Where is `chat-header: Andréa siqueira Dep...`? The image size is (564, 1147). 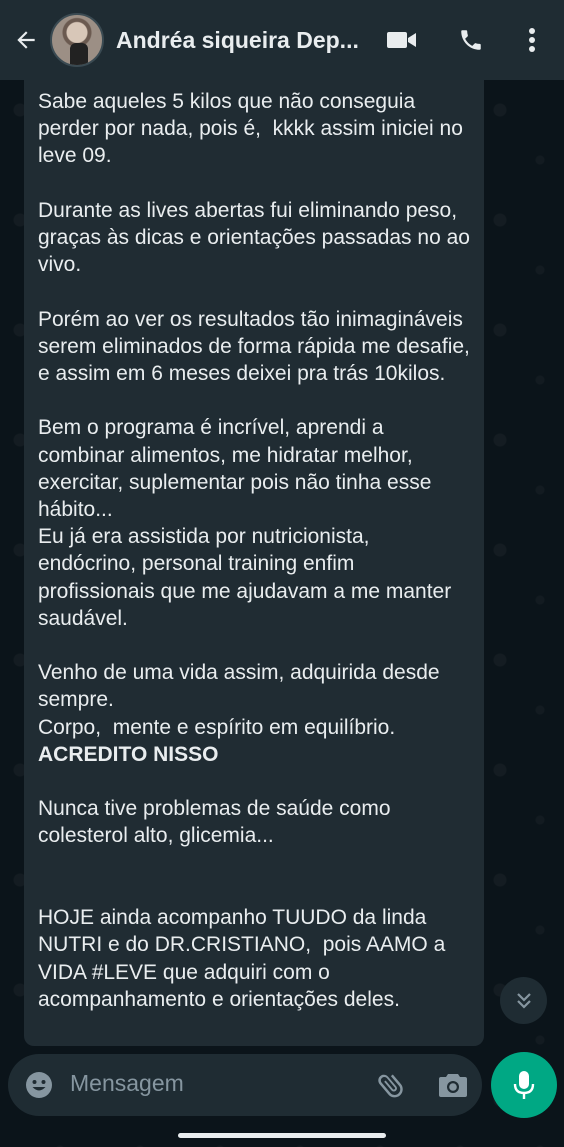 chat-header: Andréa siqueira Dep... is located at coordinates (282, 40).